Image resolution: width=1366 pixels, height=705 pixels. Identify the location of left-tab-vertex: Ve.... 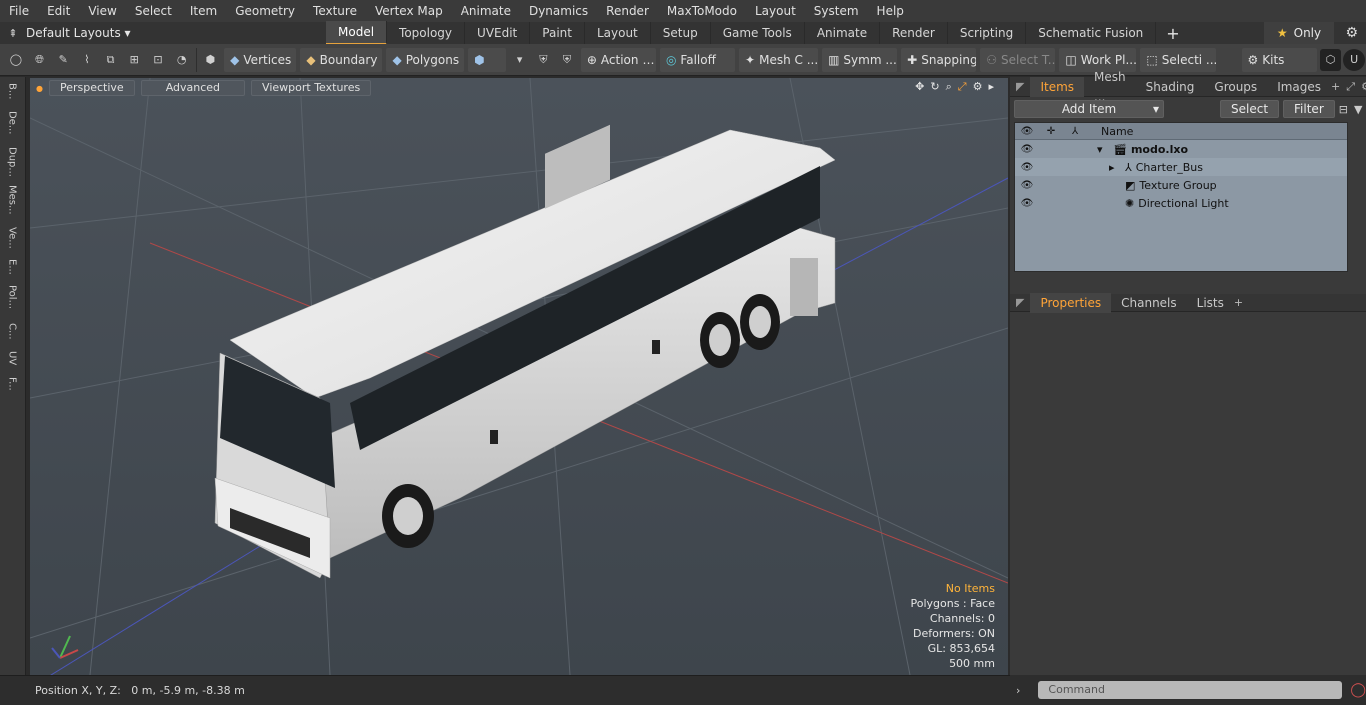
(12, 238).